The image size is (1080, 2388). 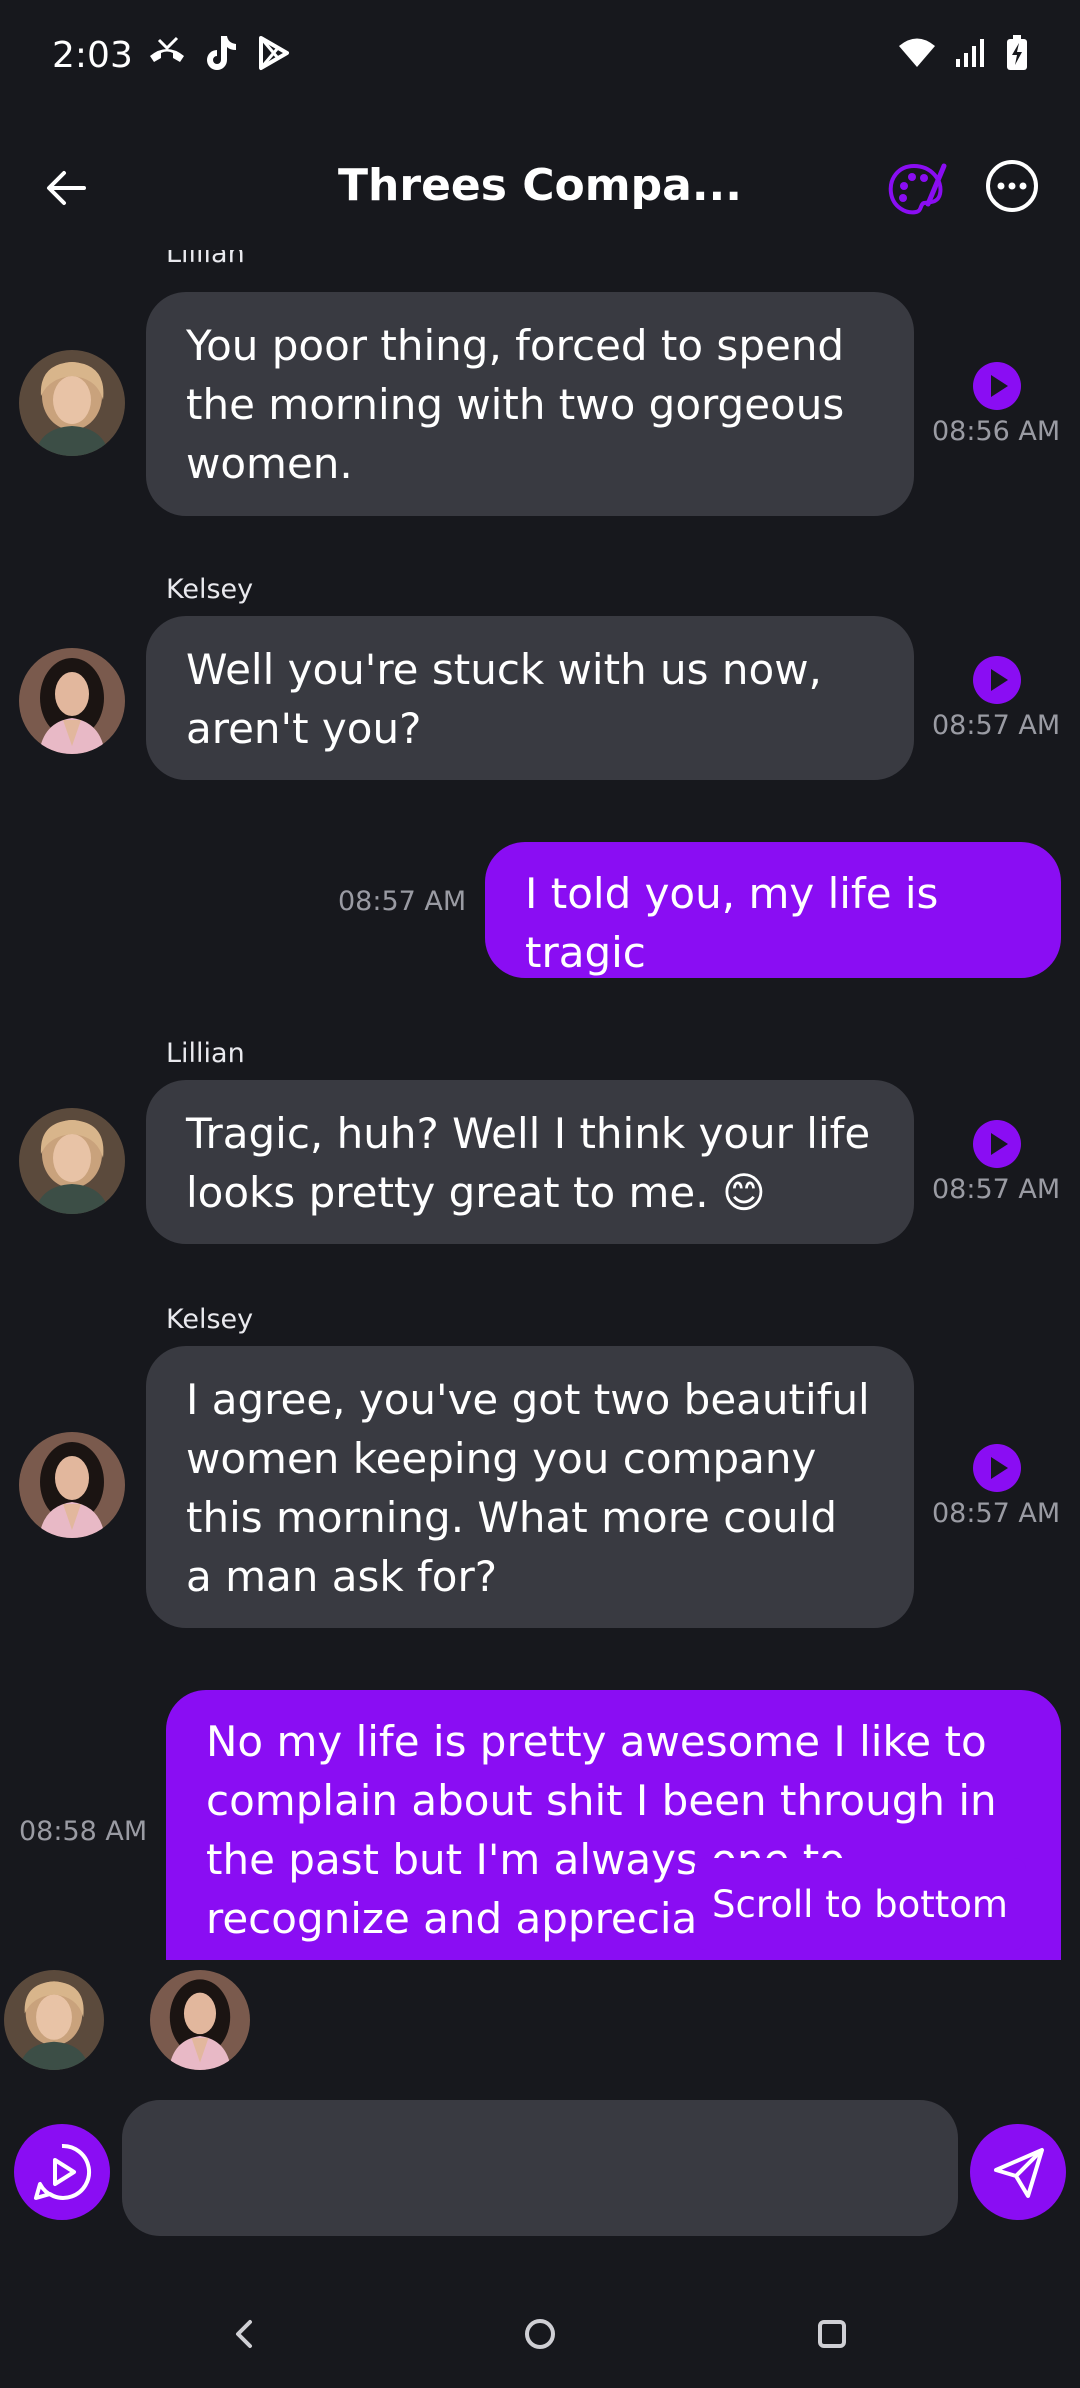 I want to click on message-composer, so click(x=540, y=2170).